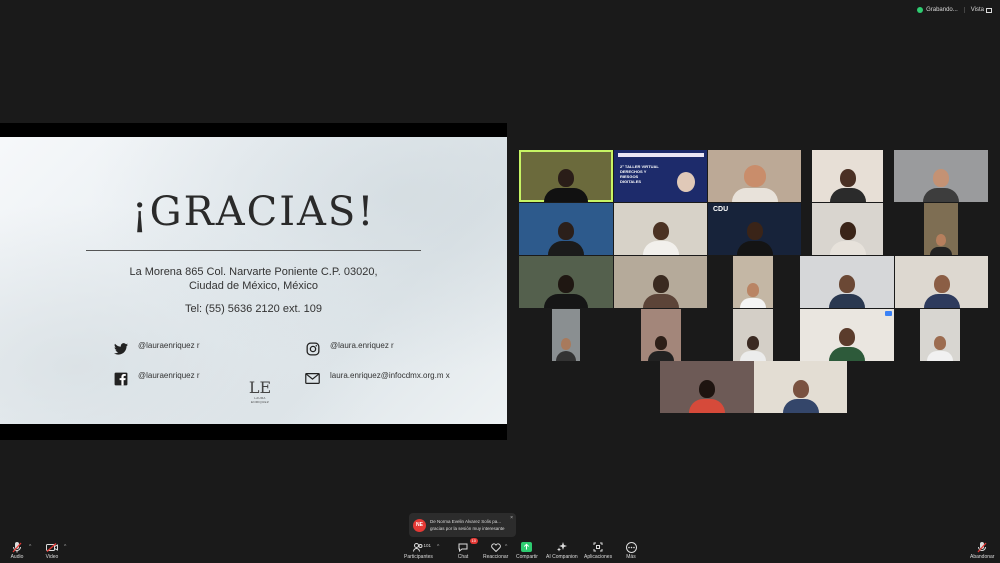 Image resolution: width=1000 pixels, height=563 pixels. I want to click on share-screen-icon, so click(527, 547).